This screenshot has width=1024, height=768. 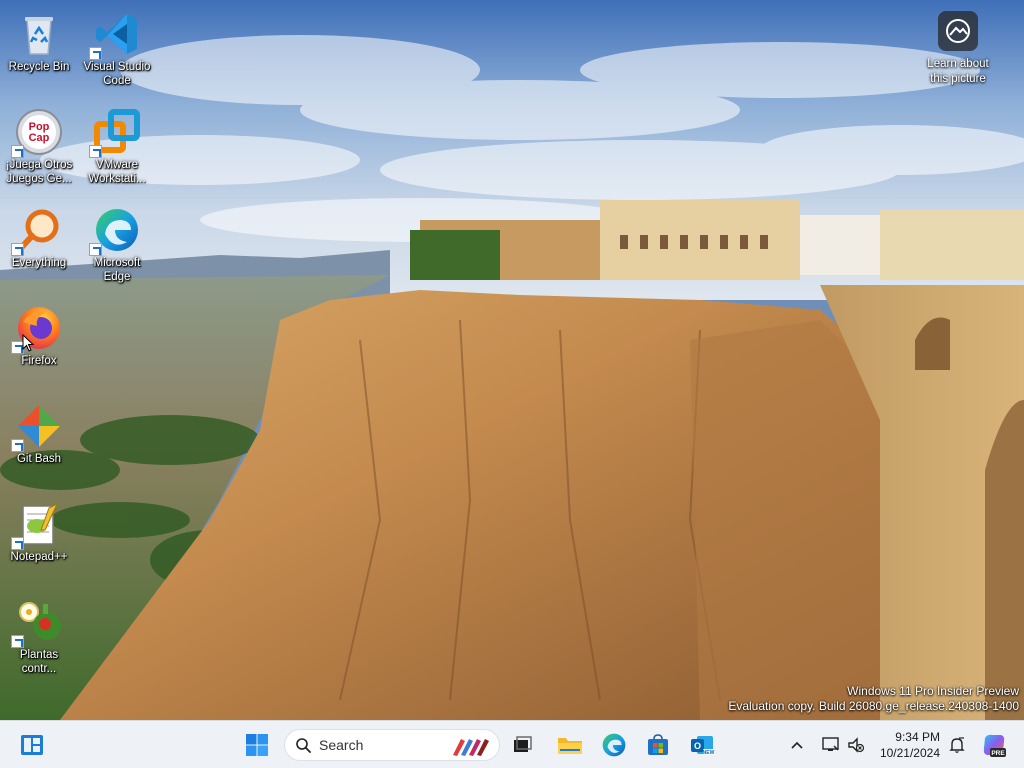 I want to click on vscode-icon, so click(x=115, y=35).